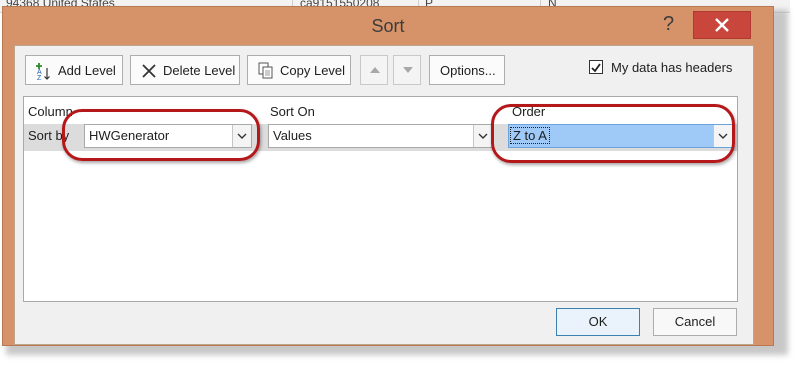 The width and height of the screenshot is (799, 374). Describe the element at coordinates (598, 322) in the screenshot. I see `ok-button: OK` at that location.